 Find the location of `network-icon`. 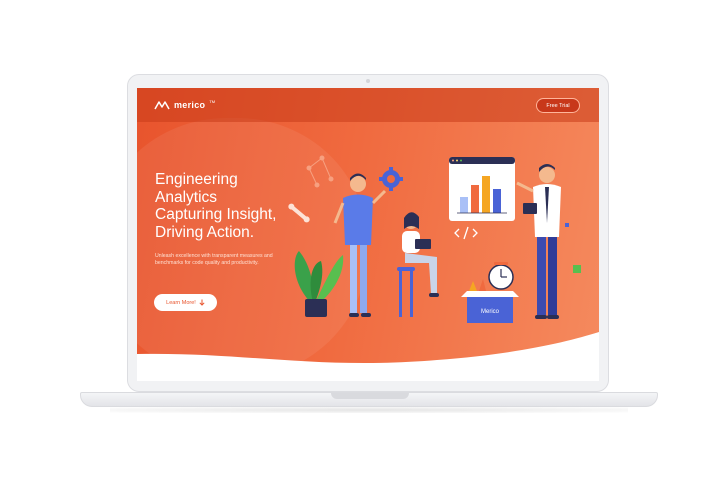

network-icon is located at coordinates (320, 171).